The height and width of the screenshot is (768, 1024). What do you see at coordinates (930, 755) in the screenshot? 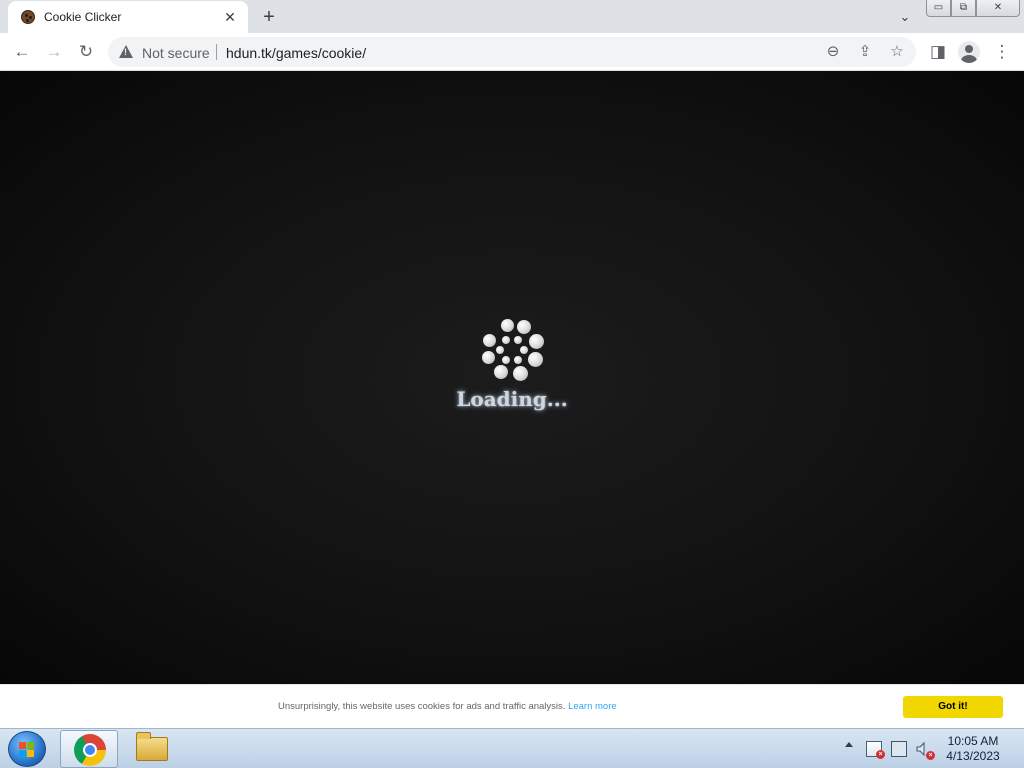
I see `mute-x-icon: ×` at bounding box center [930, 755].